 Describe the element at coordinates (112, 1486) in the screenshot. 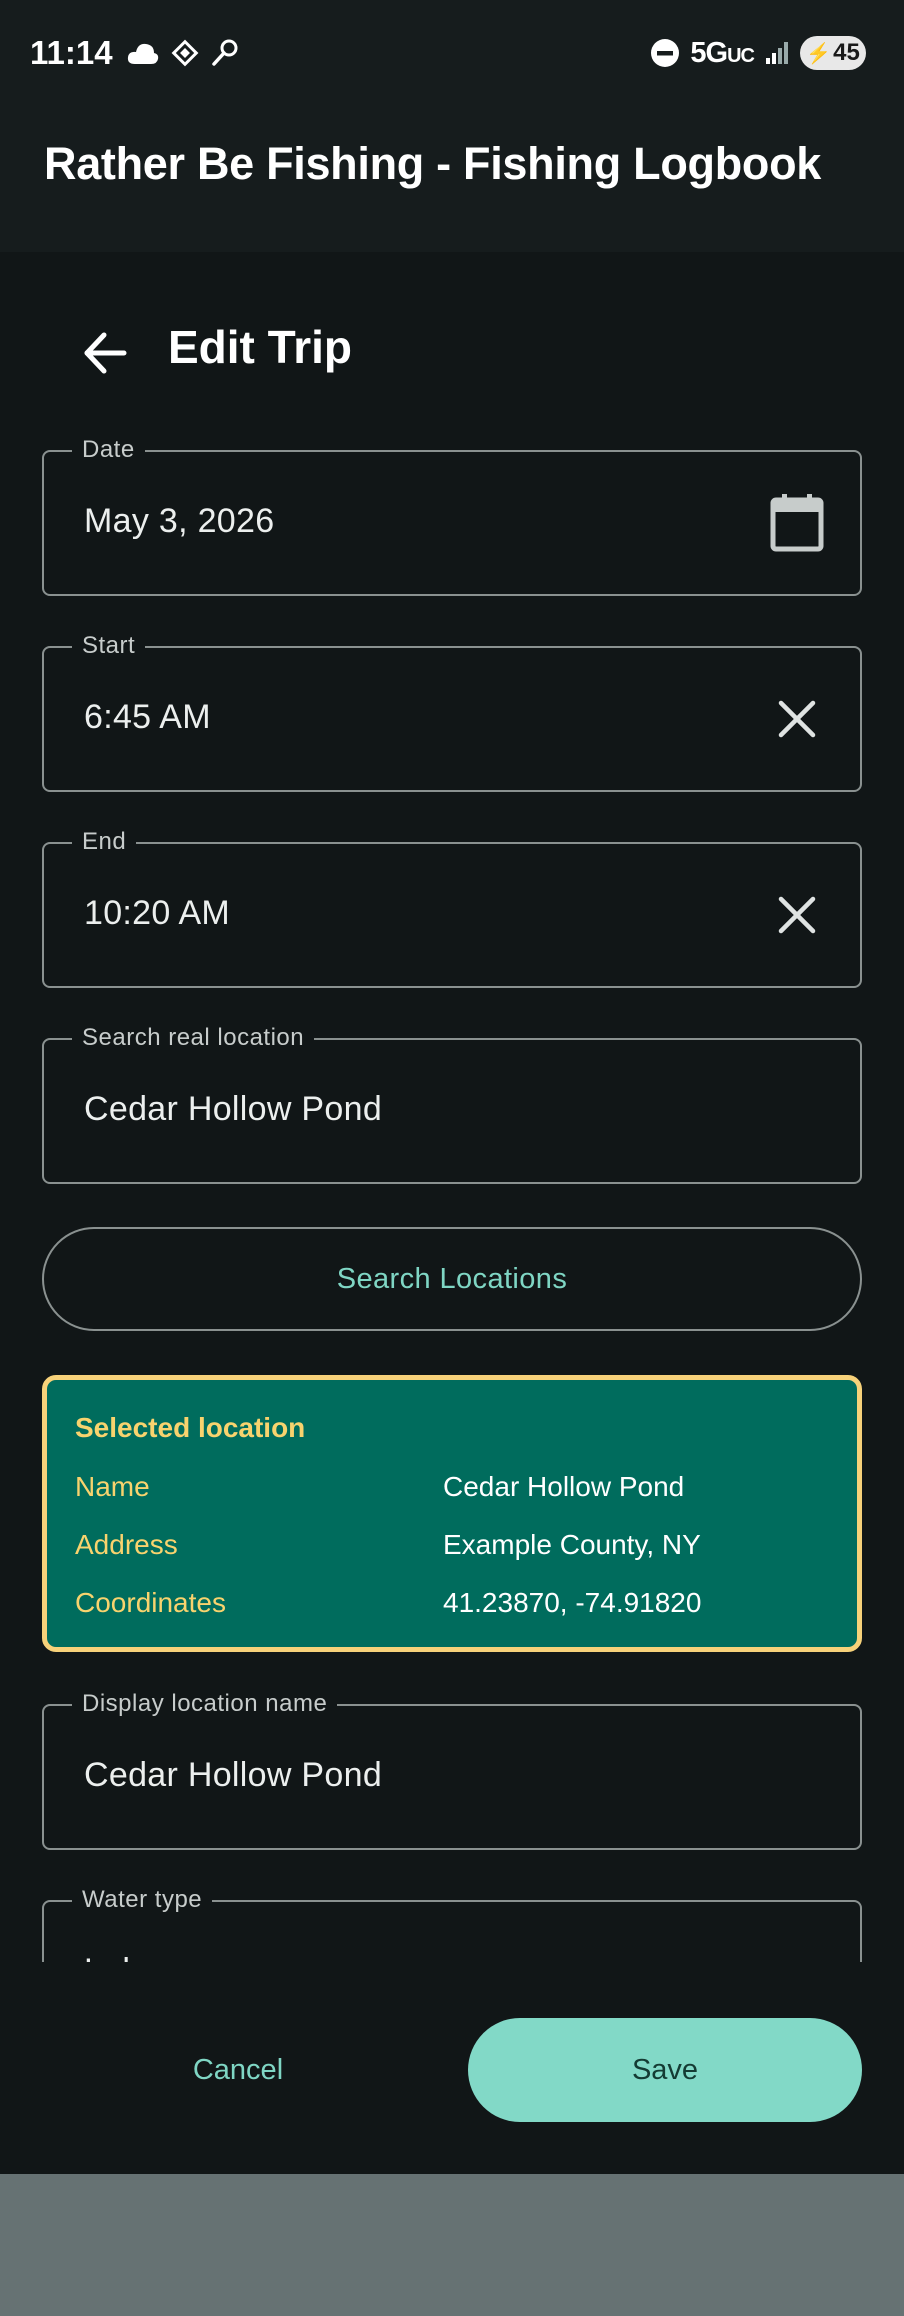

I see `location-name-key: Name` at that location.